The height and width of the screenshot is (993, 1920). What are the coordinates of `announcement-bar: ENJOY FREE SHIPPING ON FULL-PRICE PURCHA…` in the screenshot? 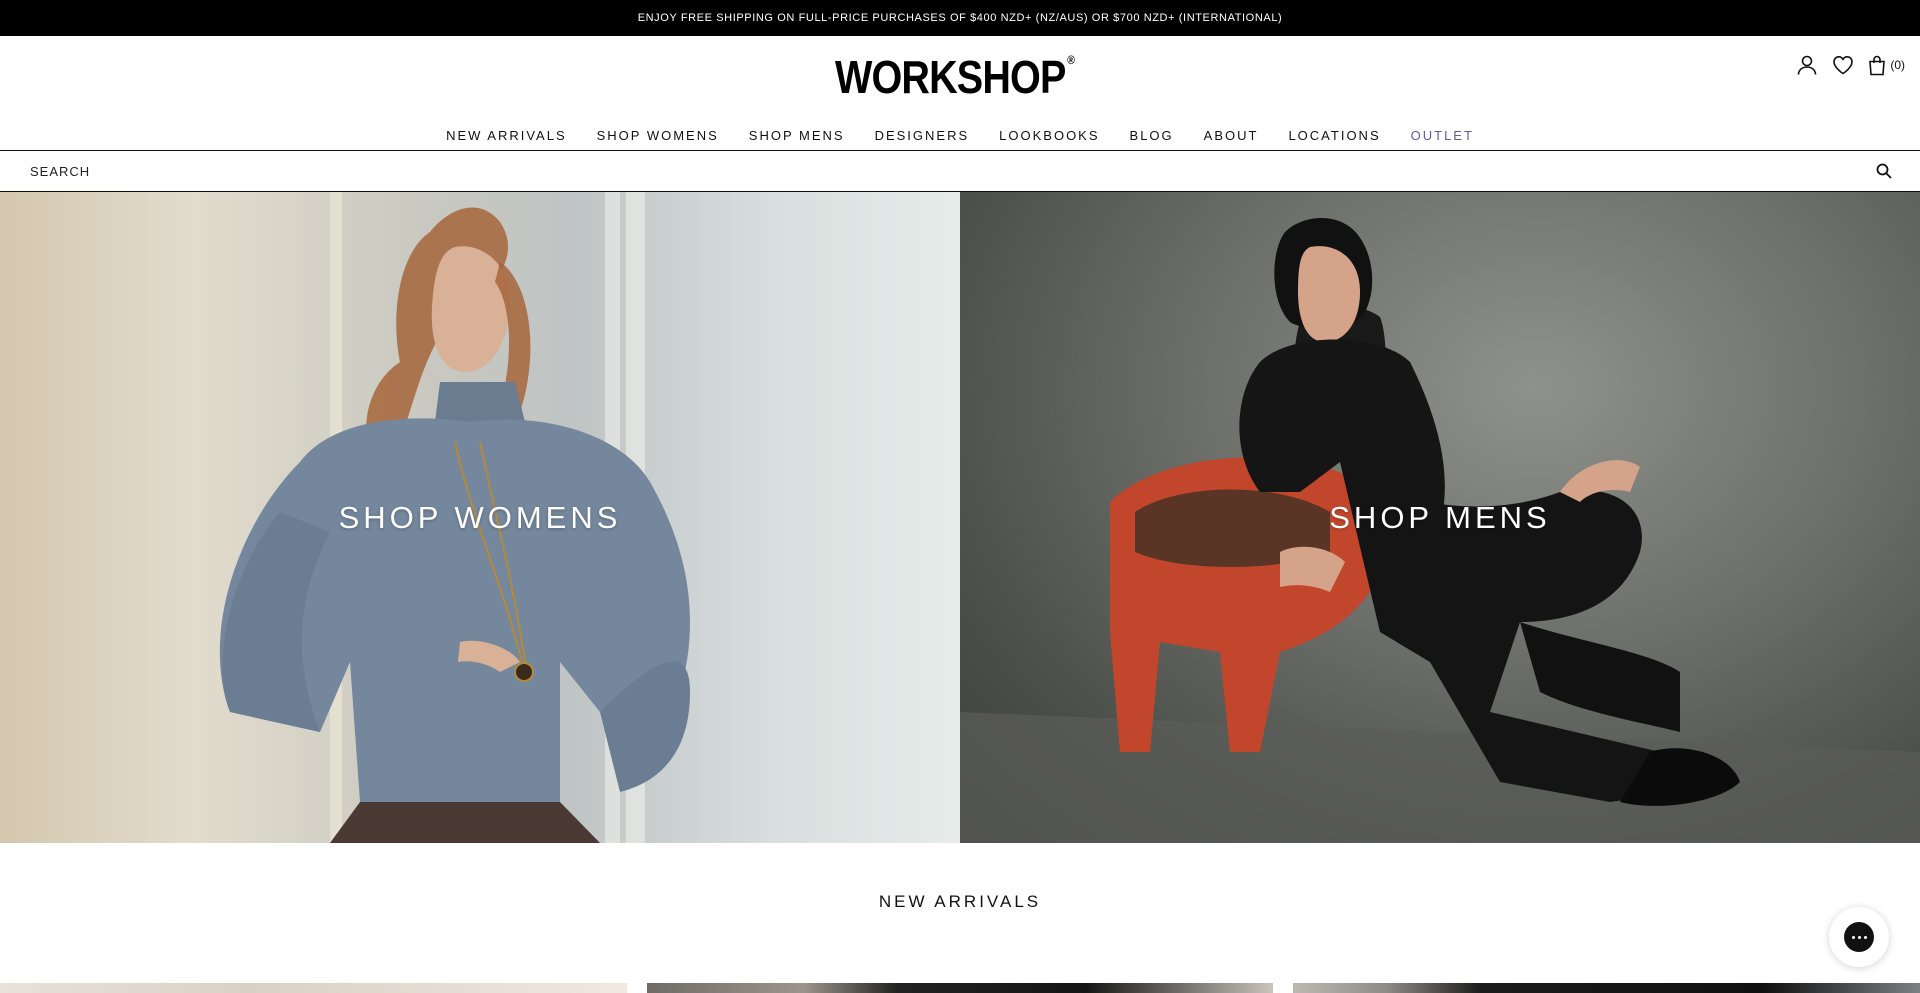 It's located at (960, 18).